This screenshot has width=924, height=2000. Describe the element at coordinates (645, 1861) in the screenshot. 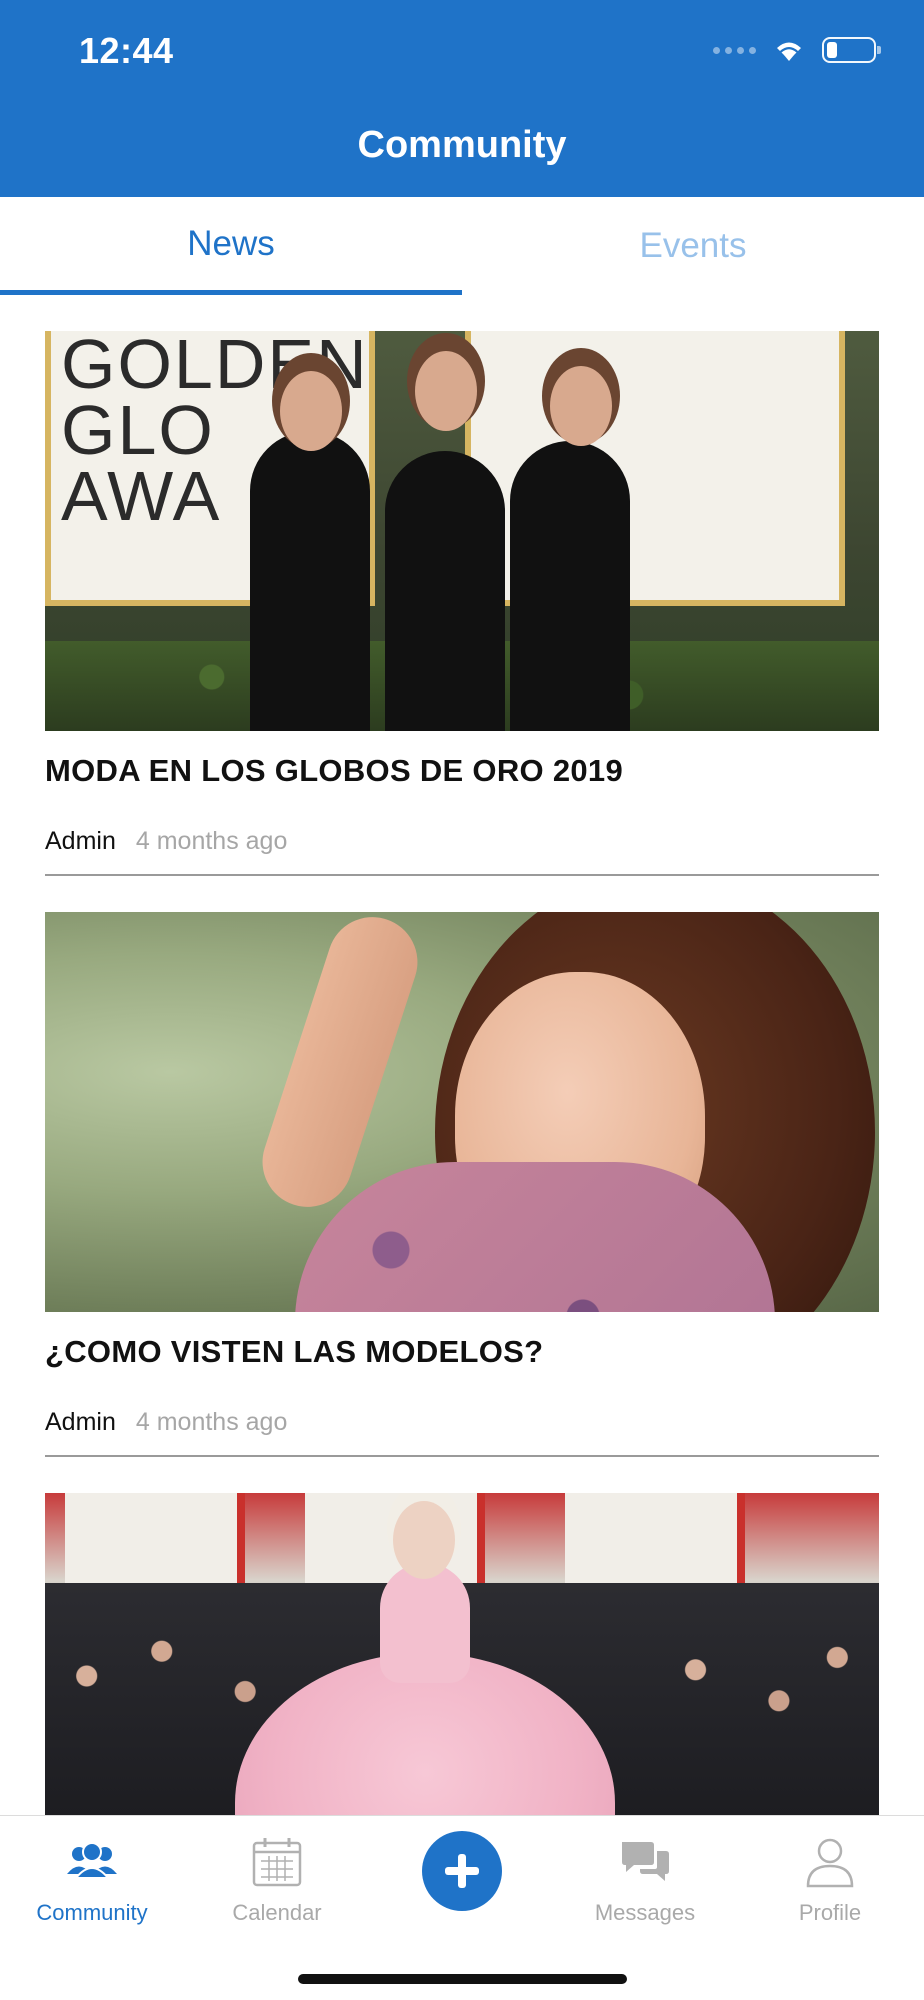

I see `messages-icon` at that location.